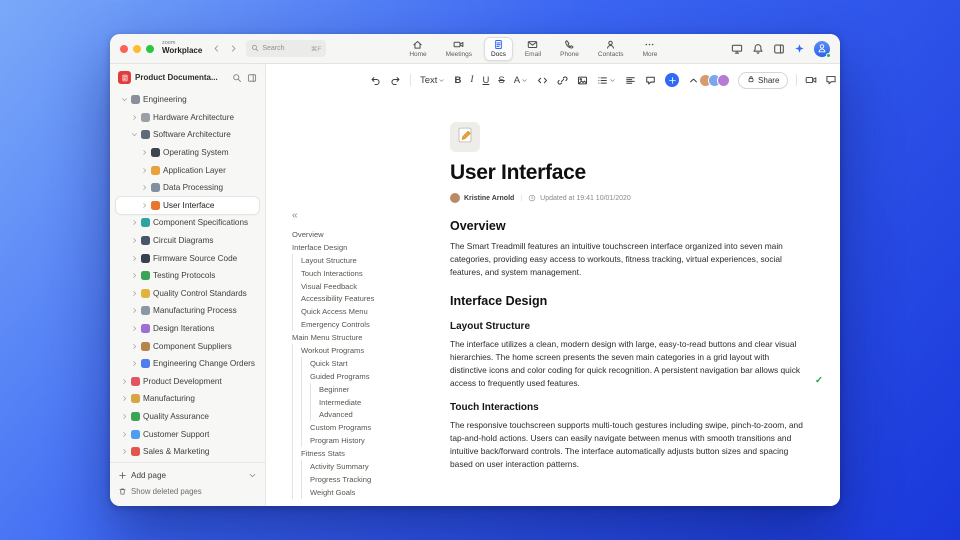 Image resolution: width=960 pixels, height=540 pixels. I want to click on outline-item-weight-goals: Weight Goals, so click(356, 492).